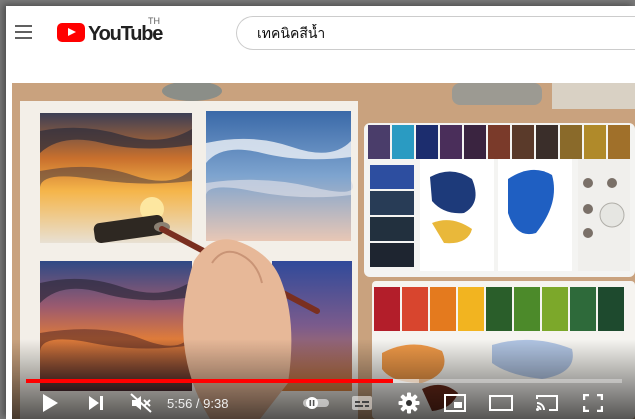 The height and width of the screenshot is (419, 635). Describe the element at coordinates (24, 32) in the screenshot. I see `menu-icon` at that location.